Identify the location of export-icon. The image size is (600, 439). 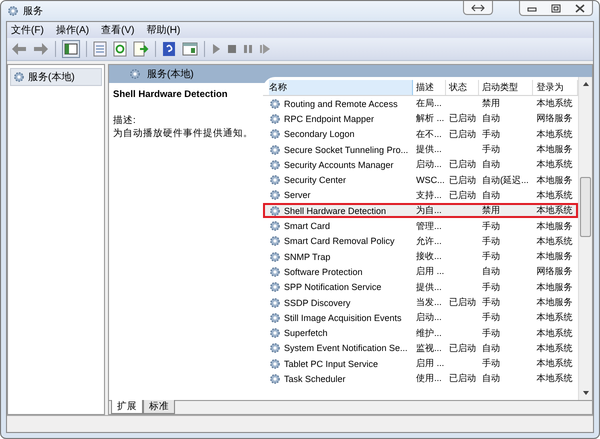
(141, 49).